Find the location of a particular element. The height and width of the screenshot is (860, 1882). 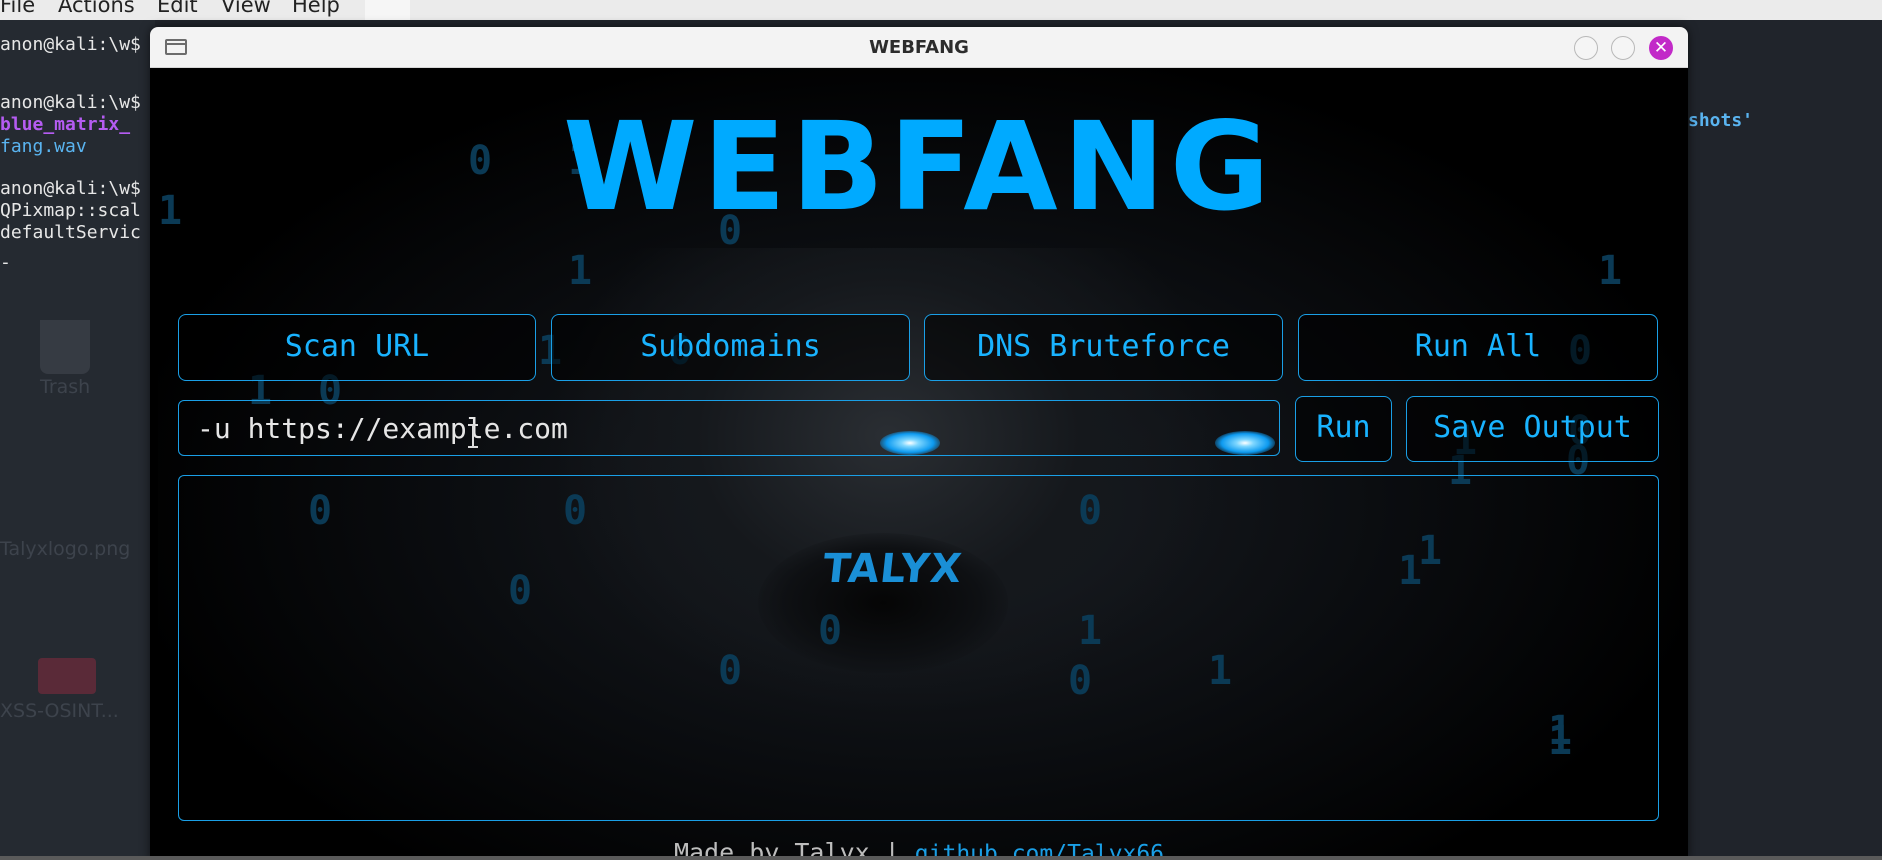

close-button: ✕ is located at coordinates (1661, 48).